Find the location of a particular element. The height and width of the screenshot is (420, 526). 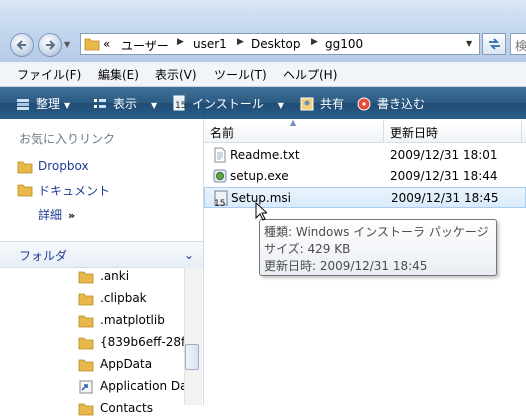

chevron-down-icon: ⌄ is located at coordinates (189, 255).